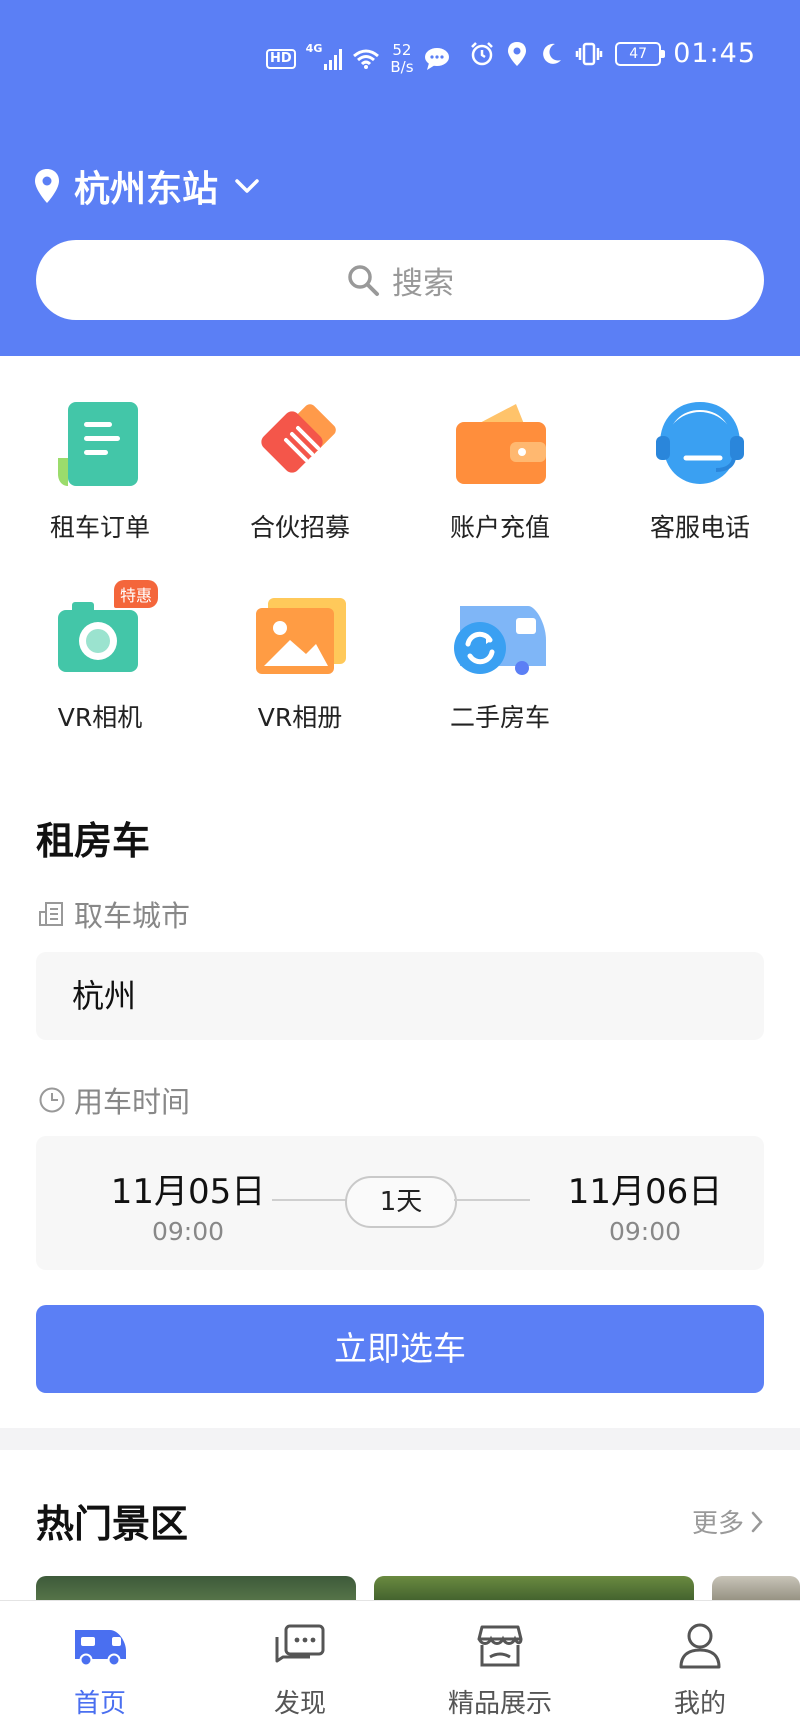 The height and width of the screenshot is (1733, 800). I want to click on tab-label: 首页, so click(99, 1704).